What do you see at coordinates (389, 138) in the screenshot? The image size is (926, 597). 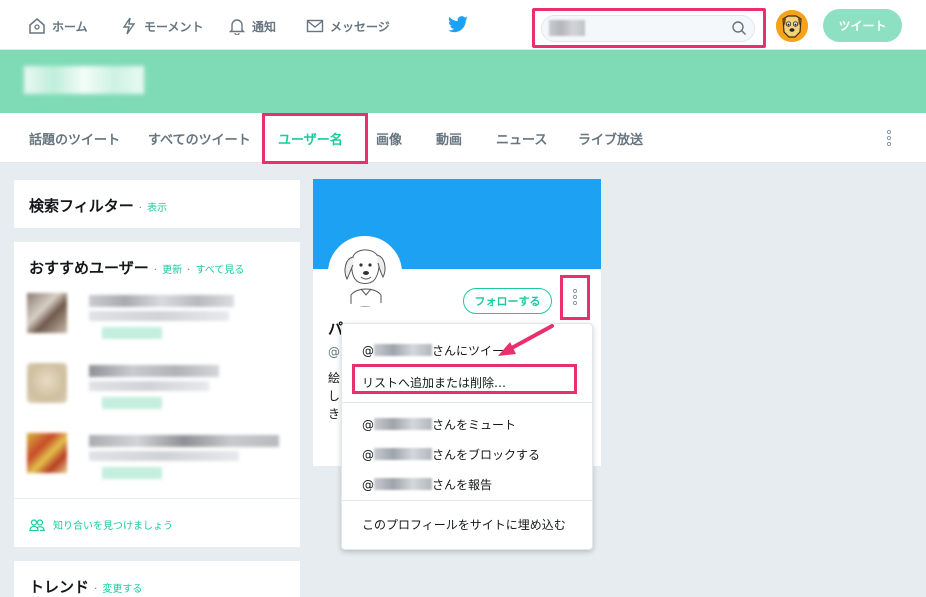 I see `tab-images: 画像` at bounding box center [389, 138].